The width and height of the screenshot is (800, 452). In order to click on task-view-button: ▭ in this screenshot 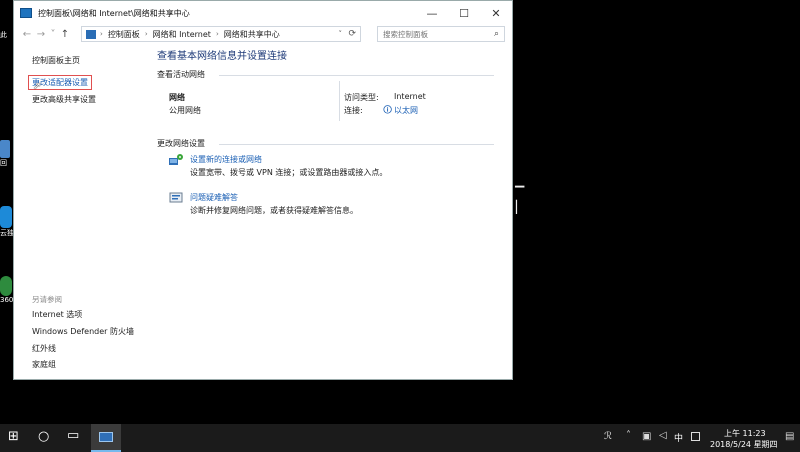, I will do `click(73, 435)`.